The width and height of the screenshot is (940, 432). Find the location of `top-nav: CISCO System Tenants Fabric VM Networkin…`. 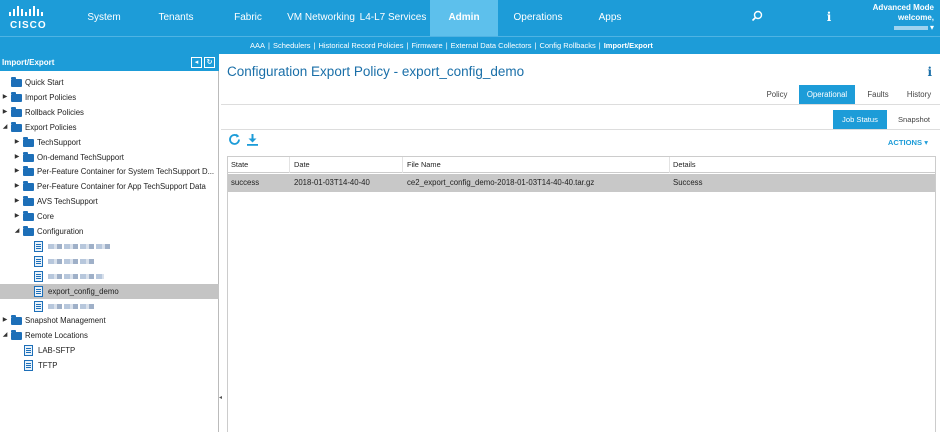

top-nav: CISCO System Tenants Fabric VM Networkin… is located at coordinates (470, 18).